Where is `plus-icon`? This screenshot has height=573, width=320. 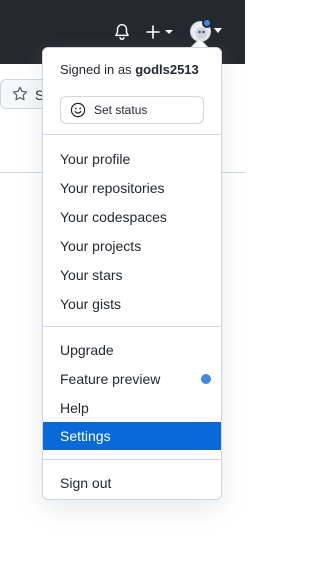
plus-icon is located at coordinates (159, 32).